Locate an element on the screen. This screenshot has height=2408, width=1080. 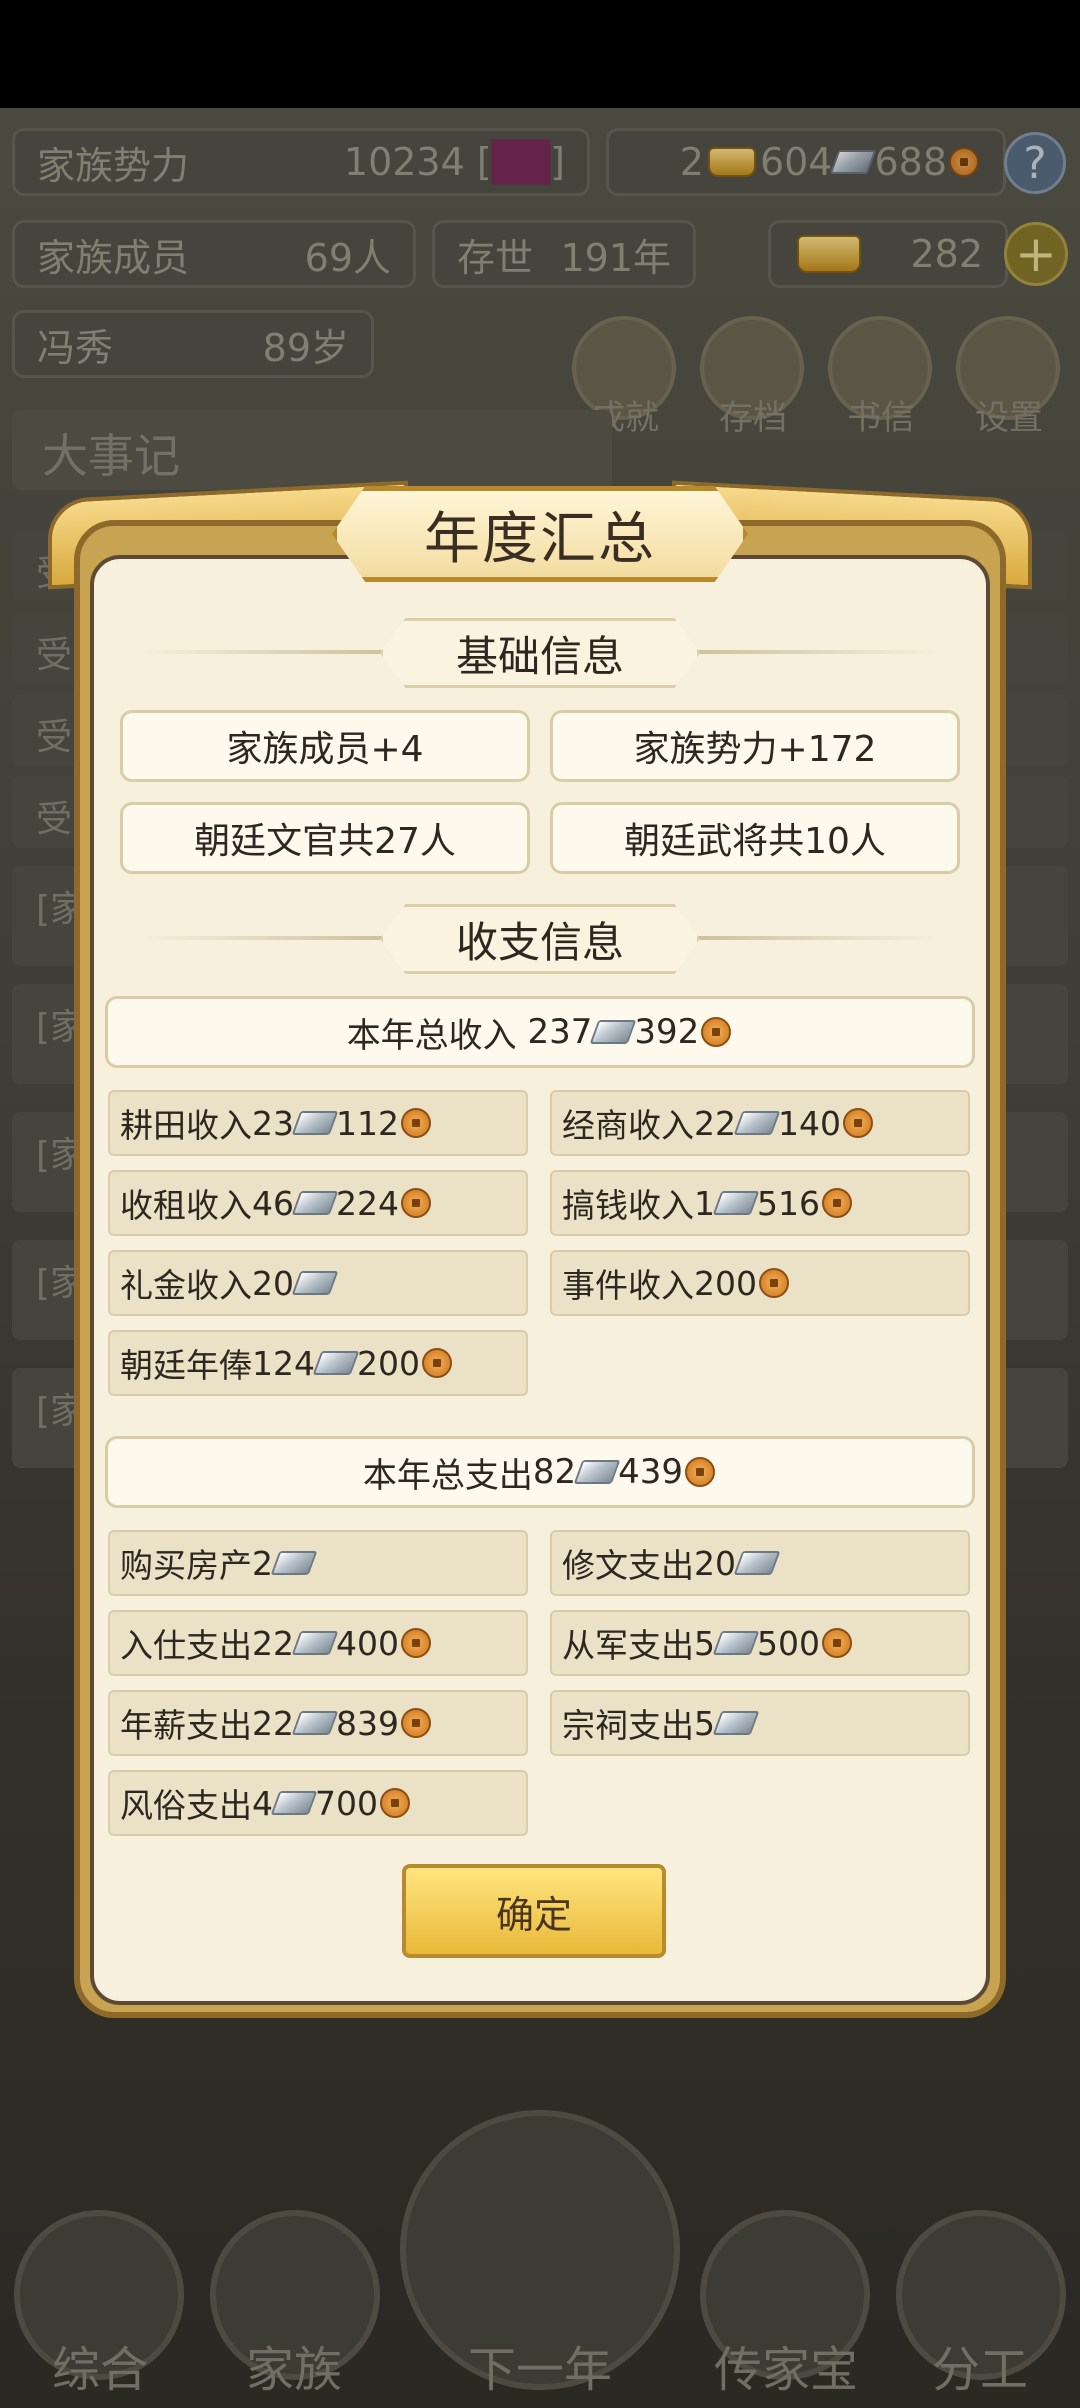
dialog-title-badge: 年度汇总 is located at coordinates (540, 534).